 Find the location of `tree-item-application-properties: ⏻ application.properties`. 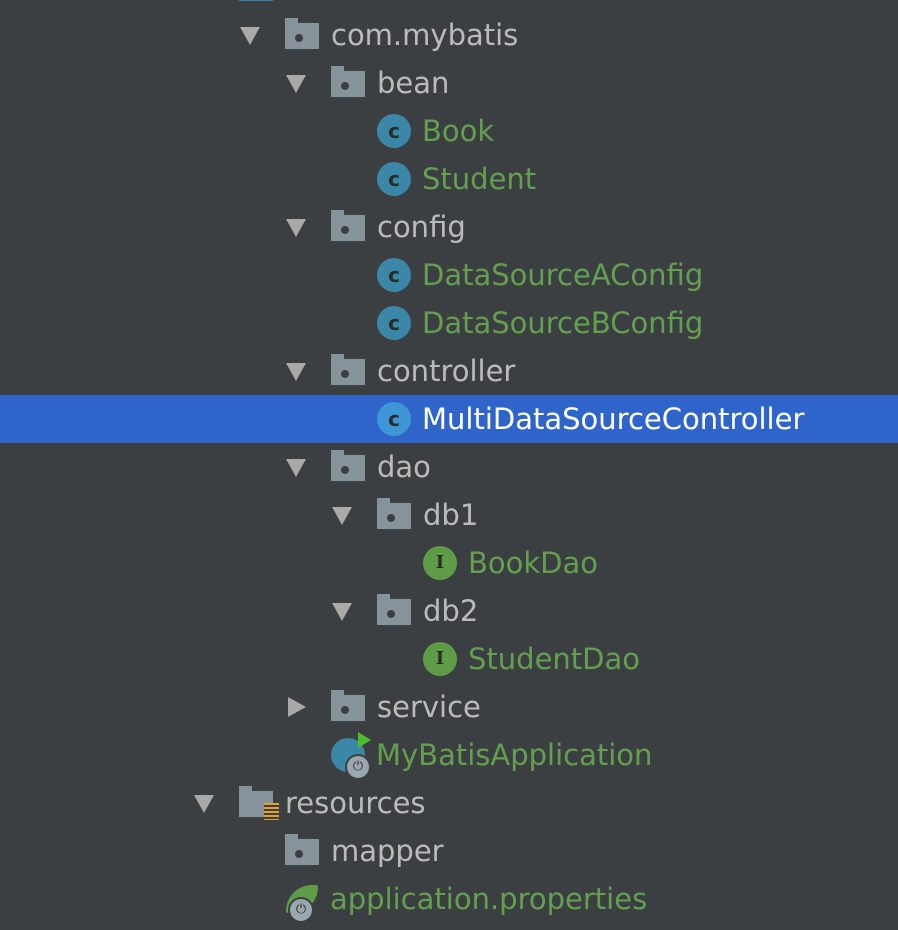

tree-item-application-properties: ⏻ application.properties is located at coordinates (449, 899).